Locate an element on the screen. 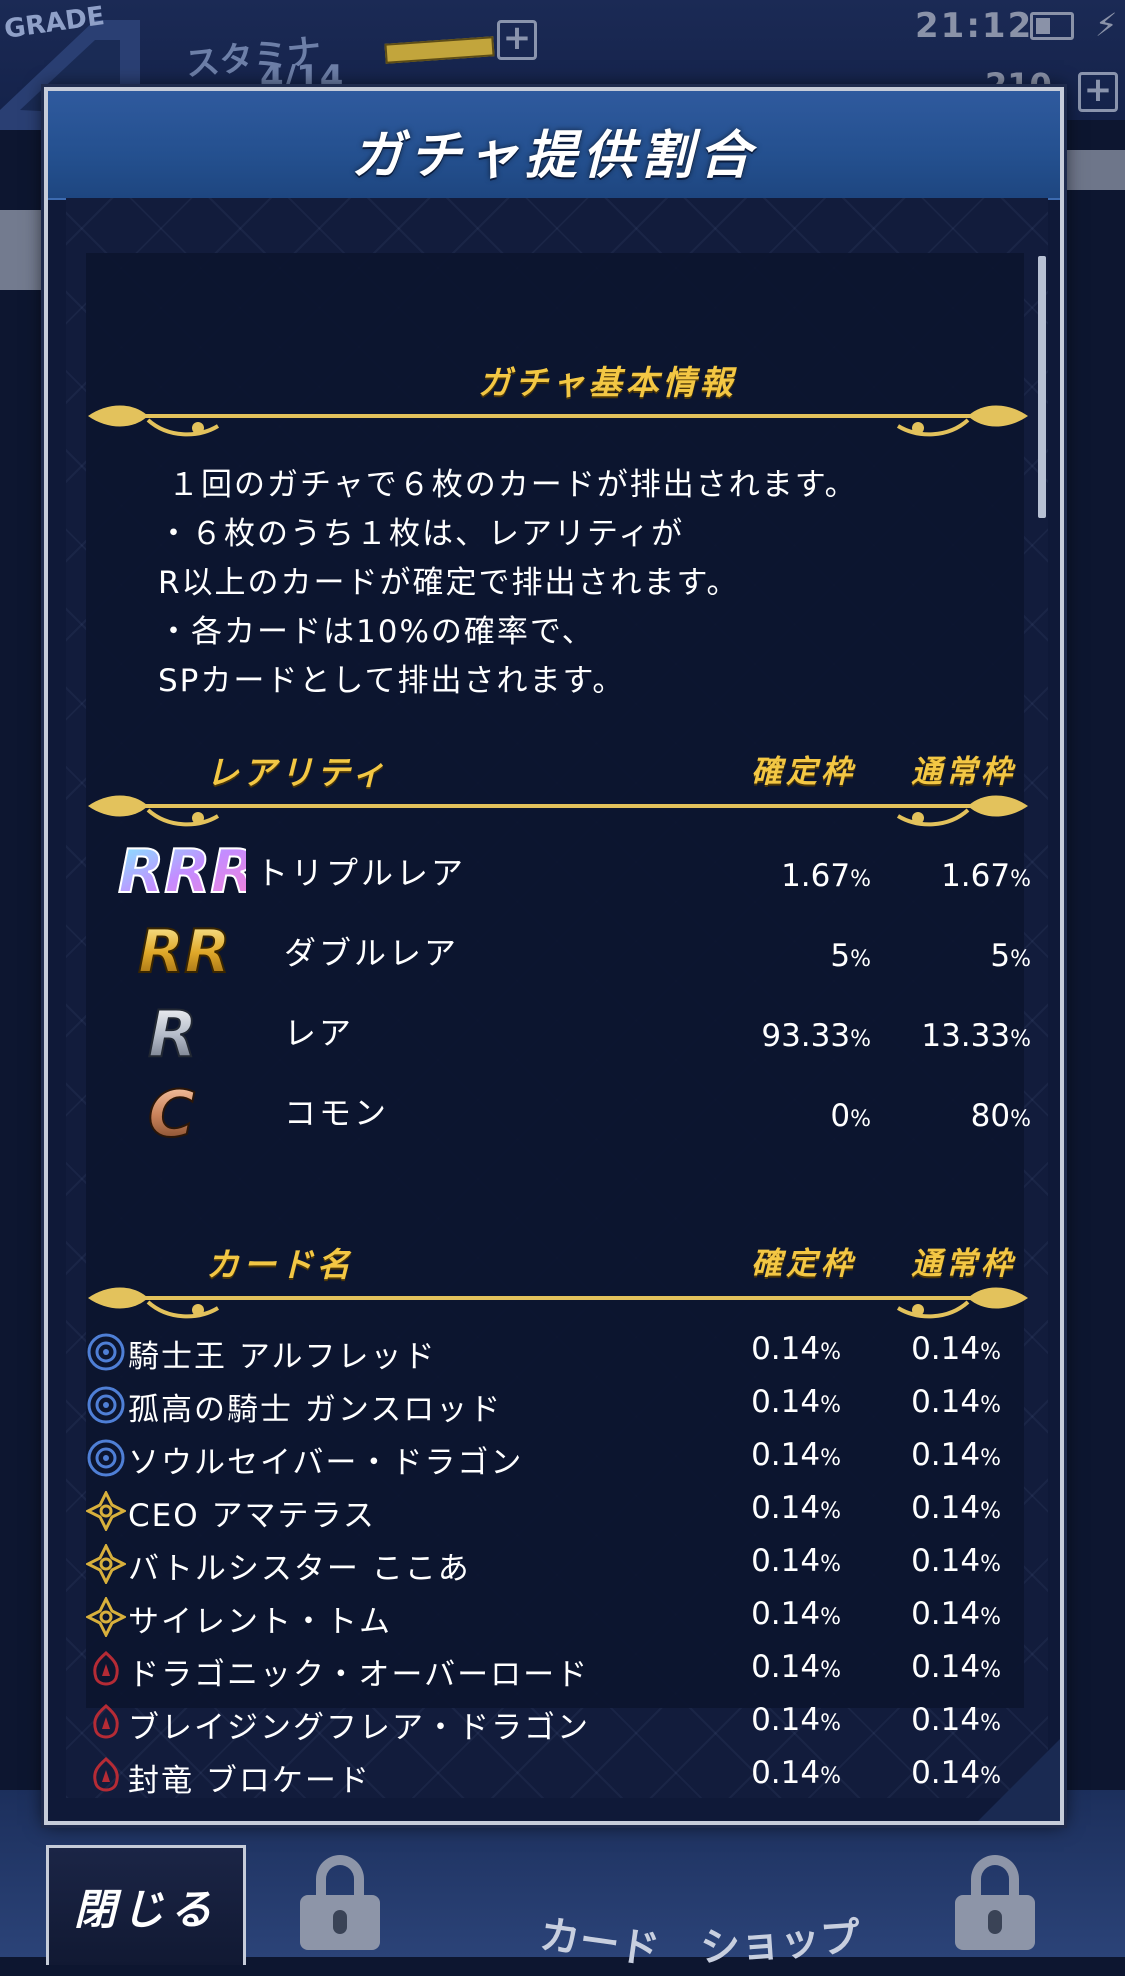 Image resolution: width=1125 pixels, height=1976 pixels. scrollbar-thumb is located at coordinates (1042, 387).